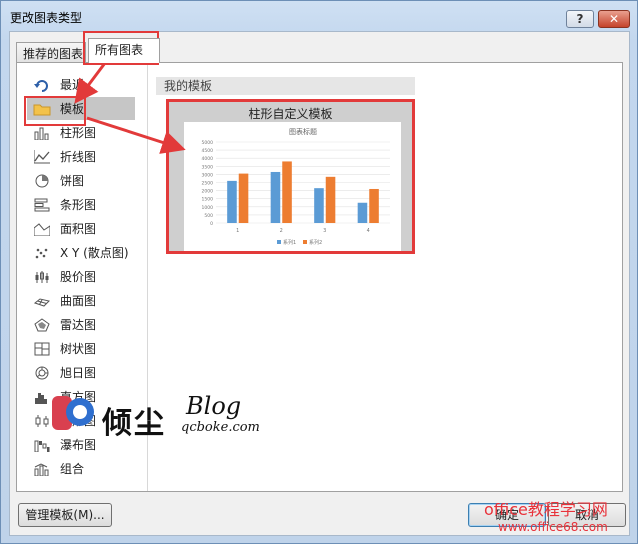  What do you see at coordinates (315, 242) in the screenshot?
I see `legend-label: 系列2` at bounding box center [315, 242].